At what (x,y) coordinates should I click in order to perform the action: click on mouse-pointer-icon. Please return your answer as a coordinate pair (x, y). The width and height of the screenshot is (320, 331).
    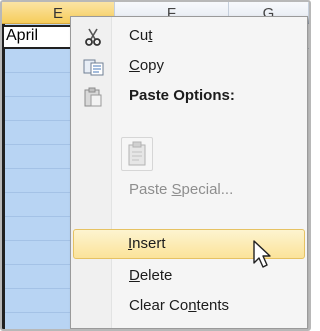
    Looking at the image, I should click on (264, 255).